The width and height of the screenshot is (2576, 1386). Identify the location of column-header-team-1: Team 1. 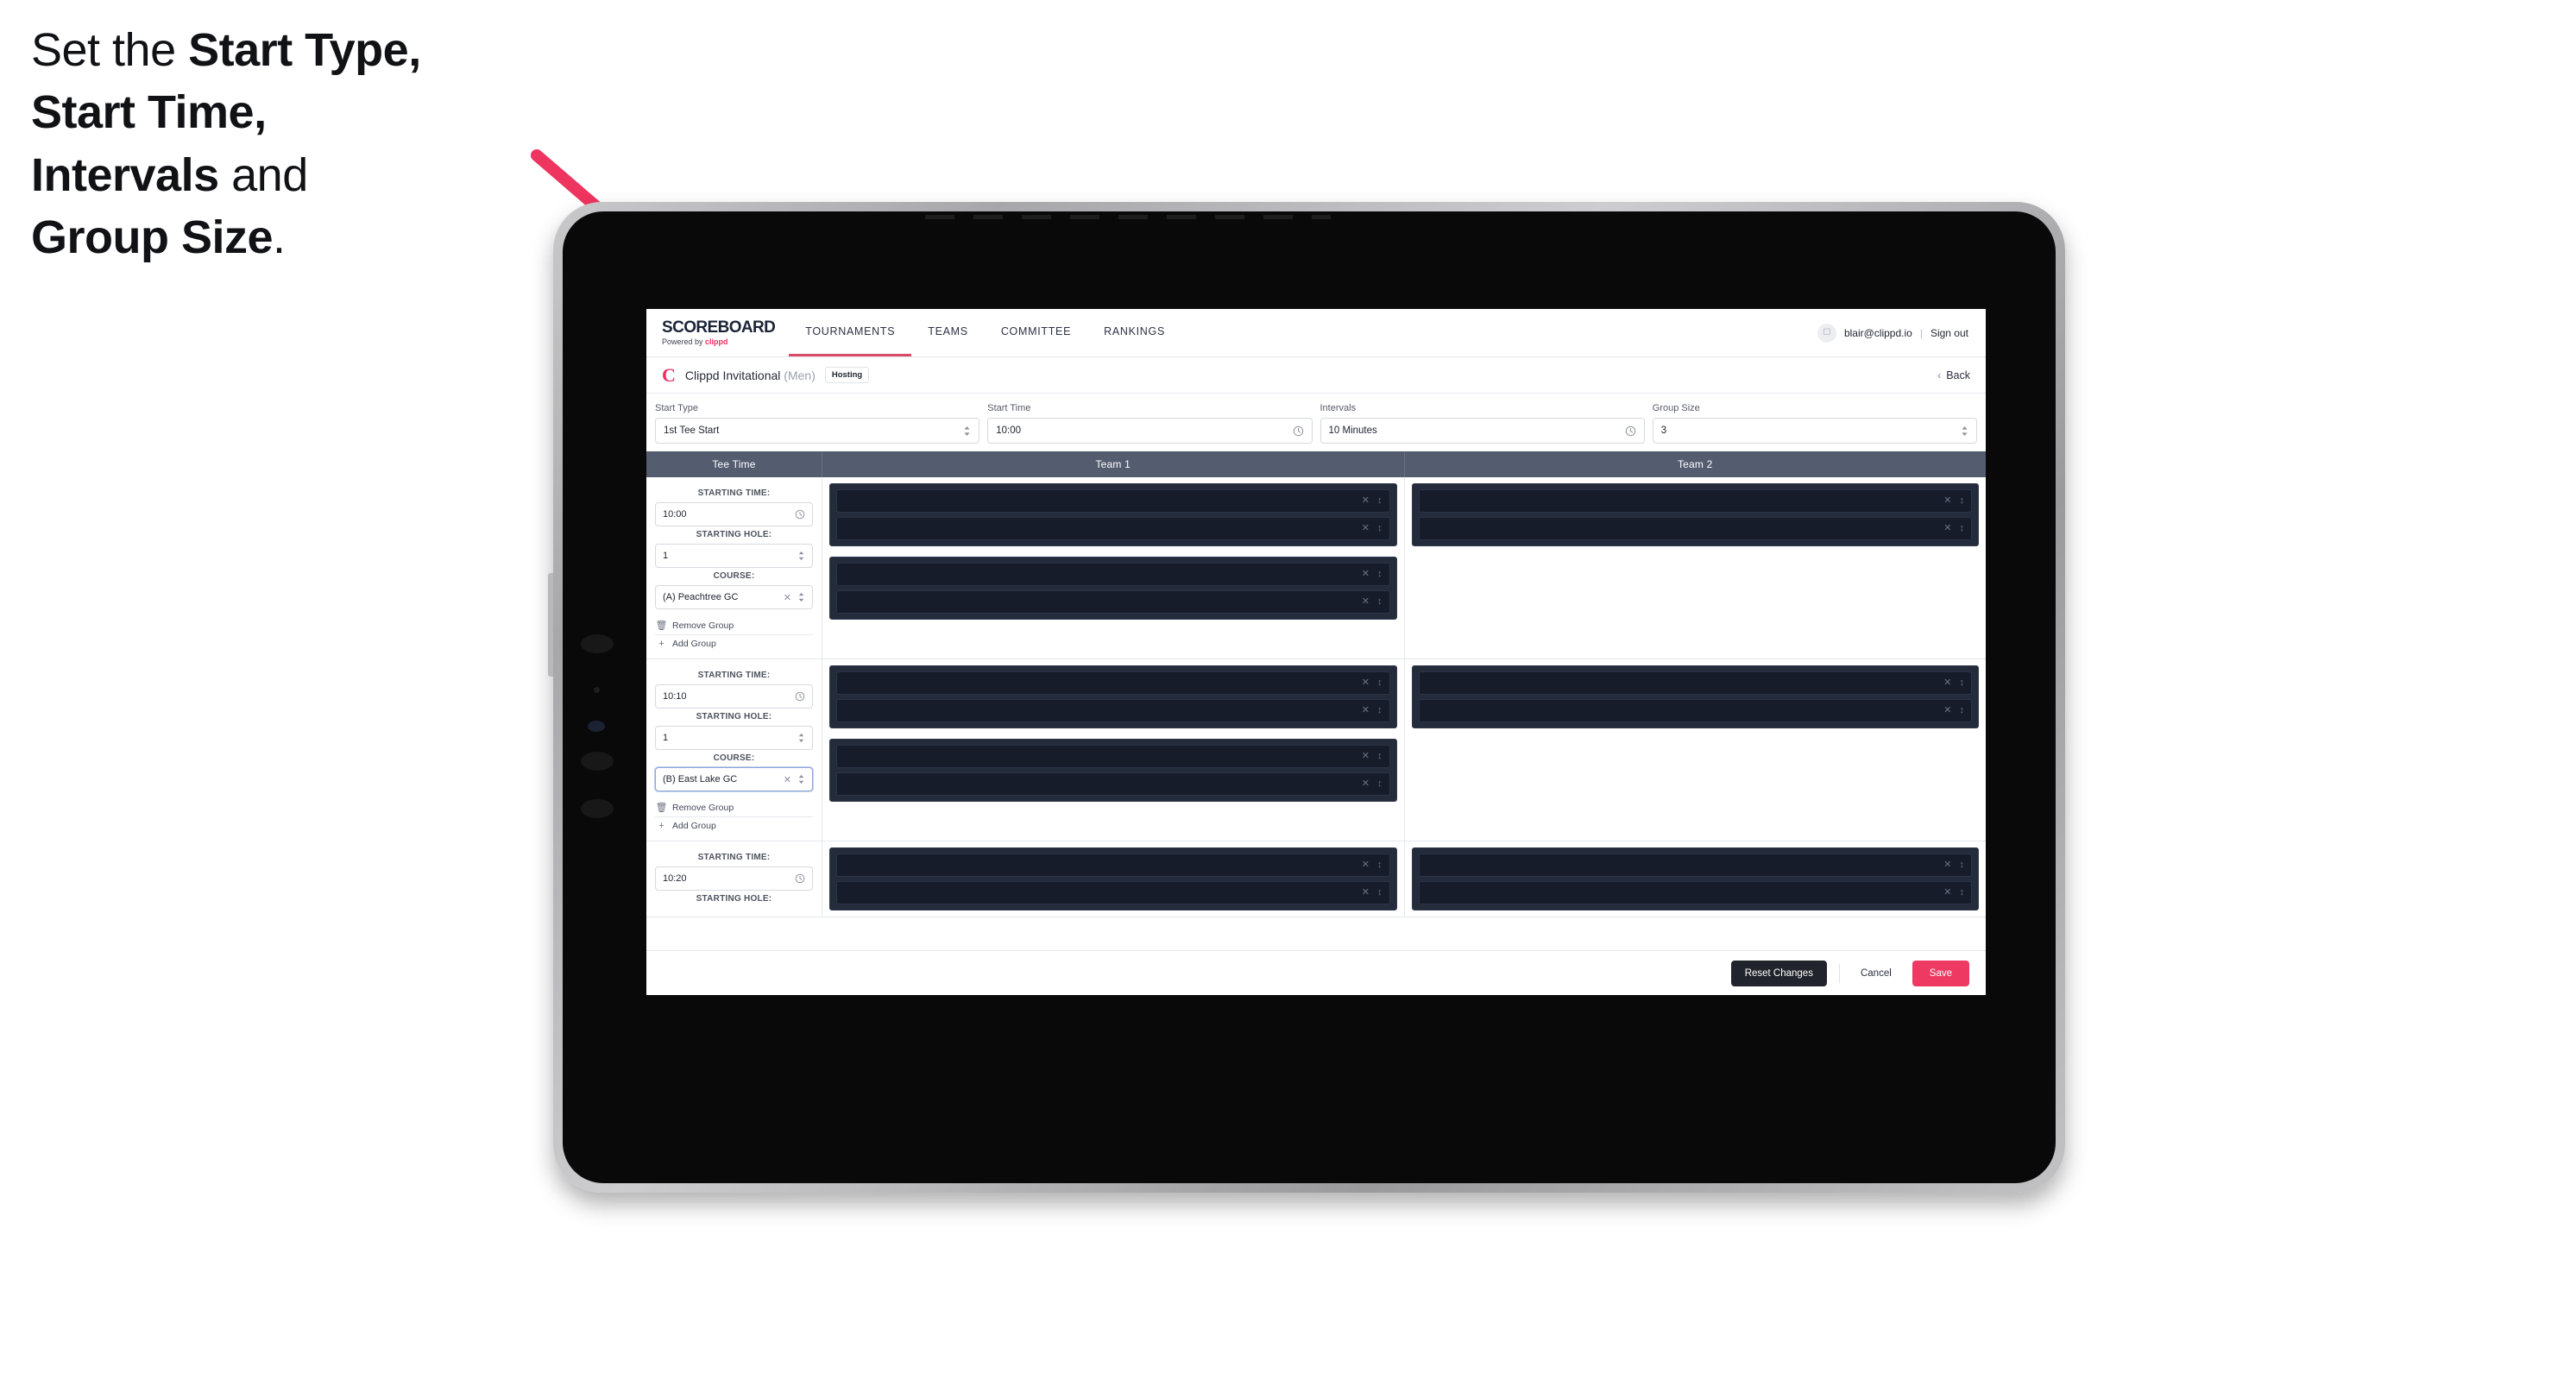
(1114, 464).